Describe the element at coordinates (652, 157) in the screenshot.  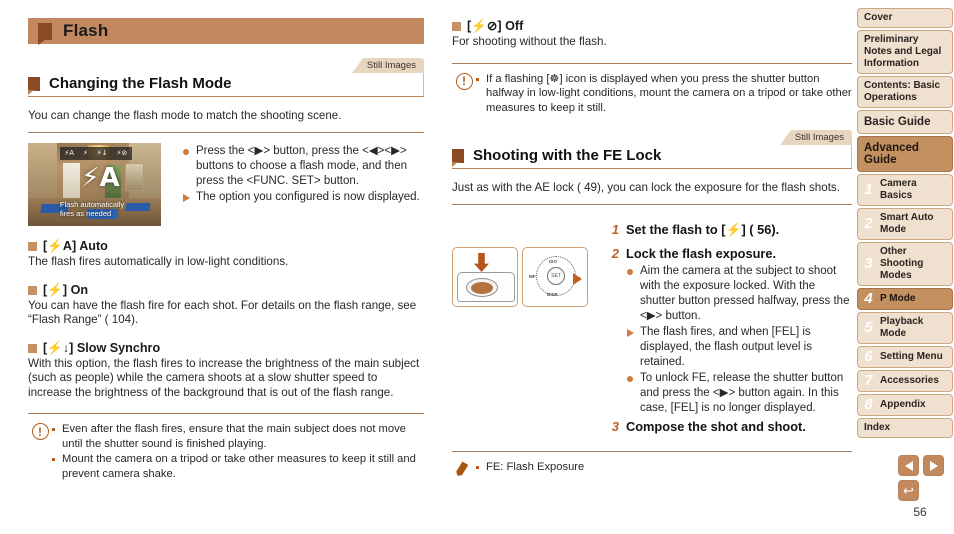
I see `section-header: Shooting with the FE Lock` at that location.